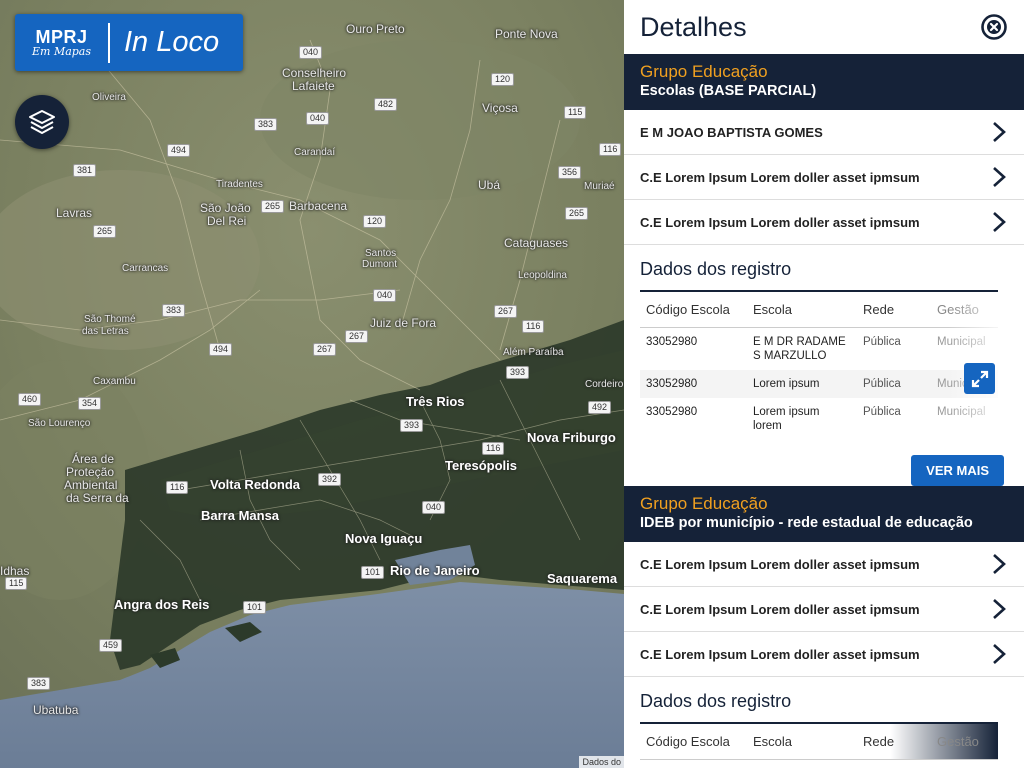 The width and height of the screenshot is (1024, 768). What do you see at coordinates (435, 401) in the screenshot?
I see `city-label: Três Rios` at bounding box center [435, 401].